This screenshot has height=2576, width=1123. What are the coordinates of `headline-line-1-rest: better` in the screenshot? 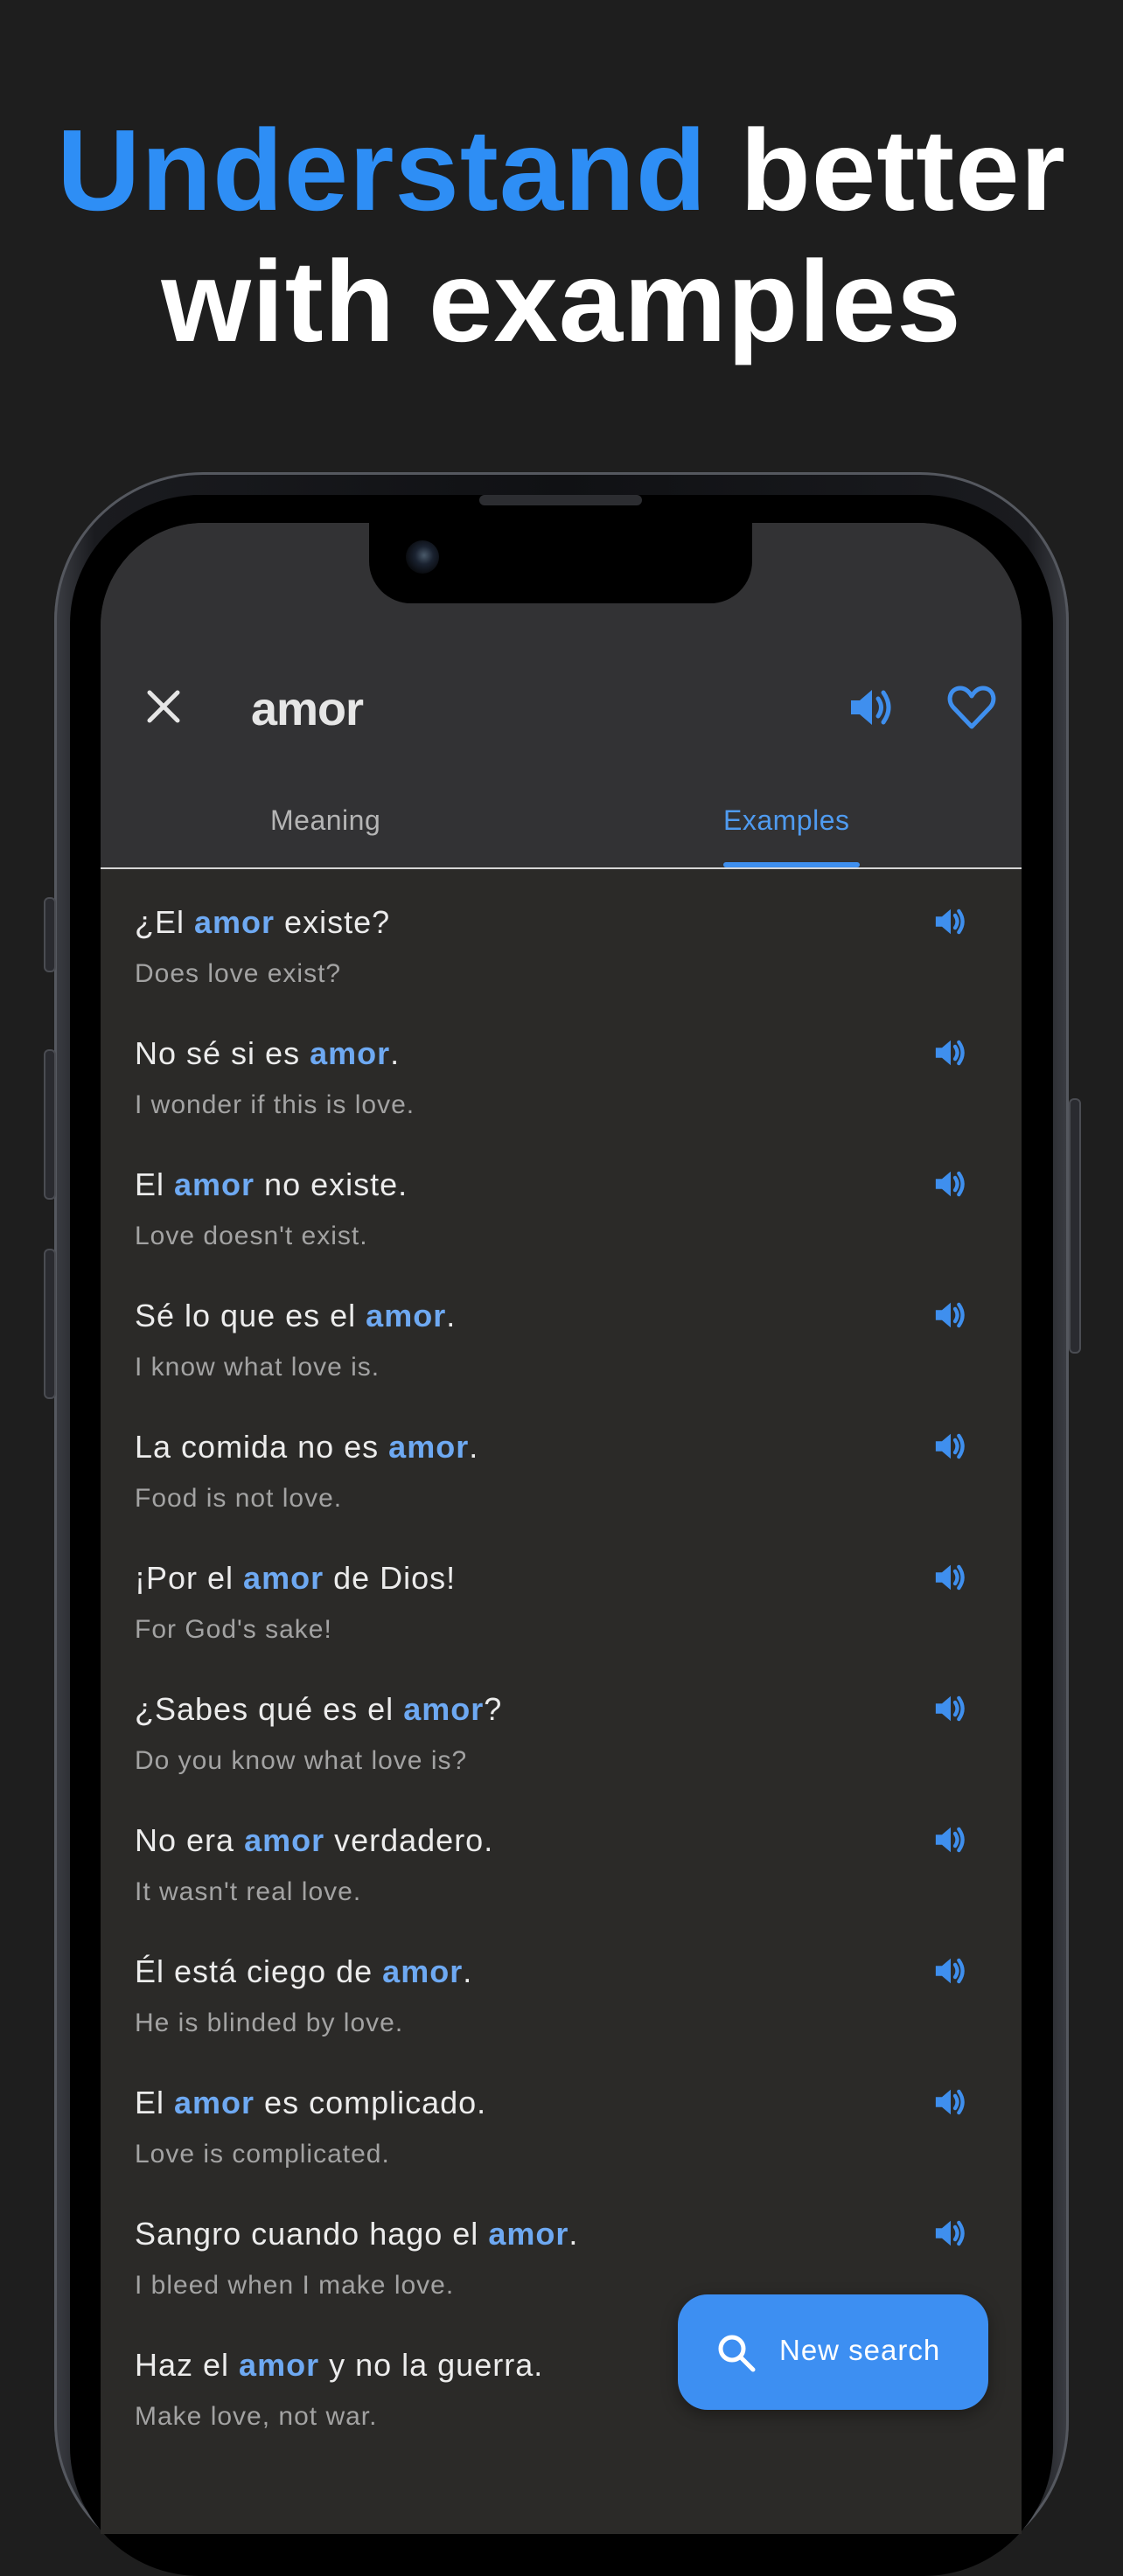 It's located at (886, 170).